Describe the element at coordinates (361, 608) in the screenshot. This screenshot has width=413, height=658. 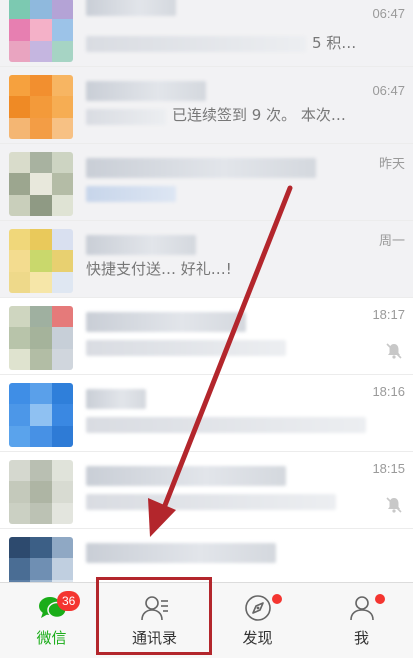
I see `person-icon` at that location.